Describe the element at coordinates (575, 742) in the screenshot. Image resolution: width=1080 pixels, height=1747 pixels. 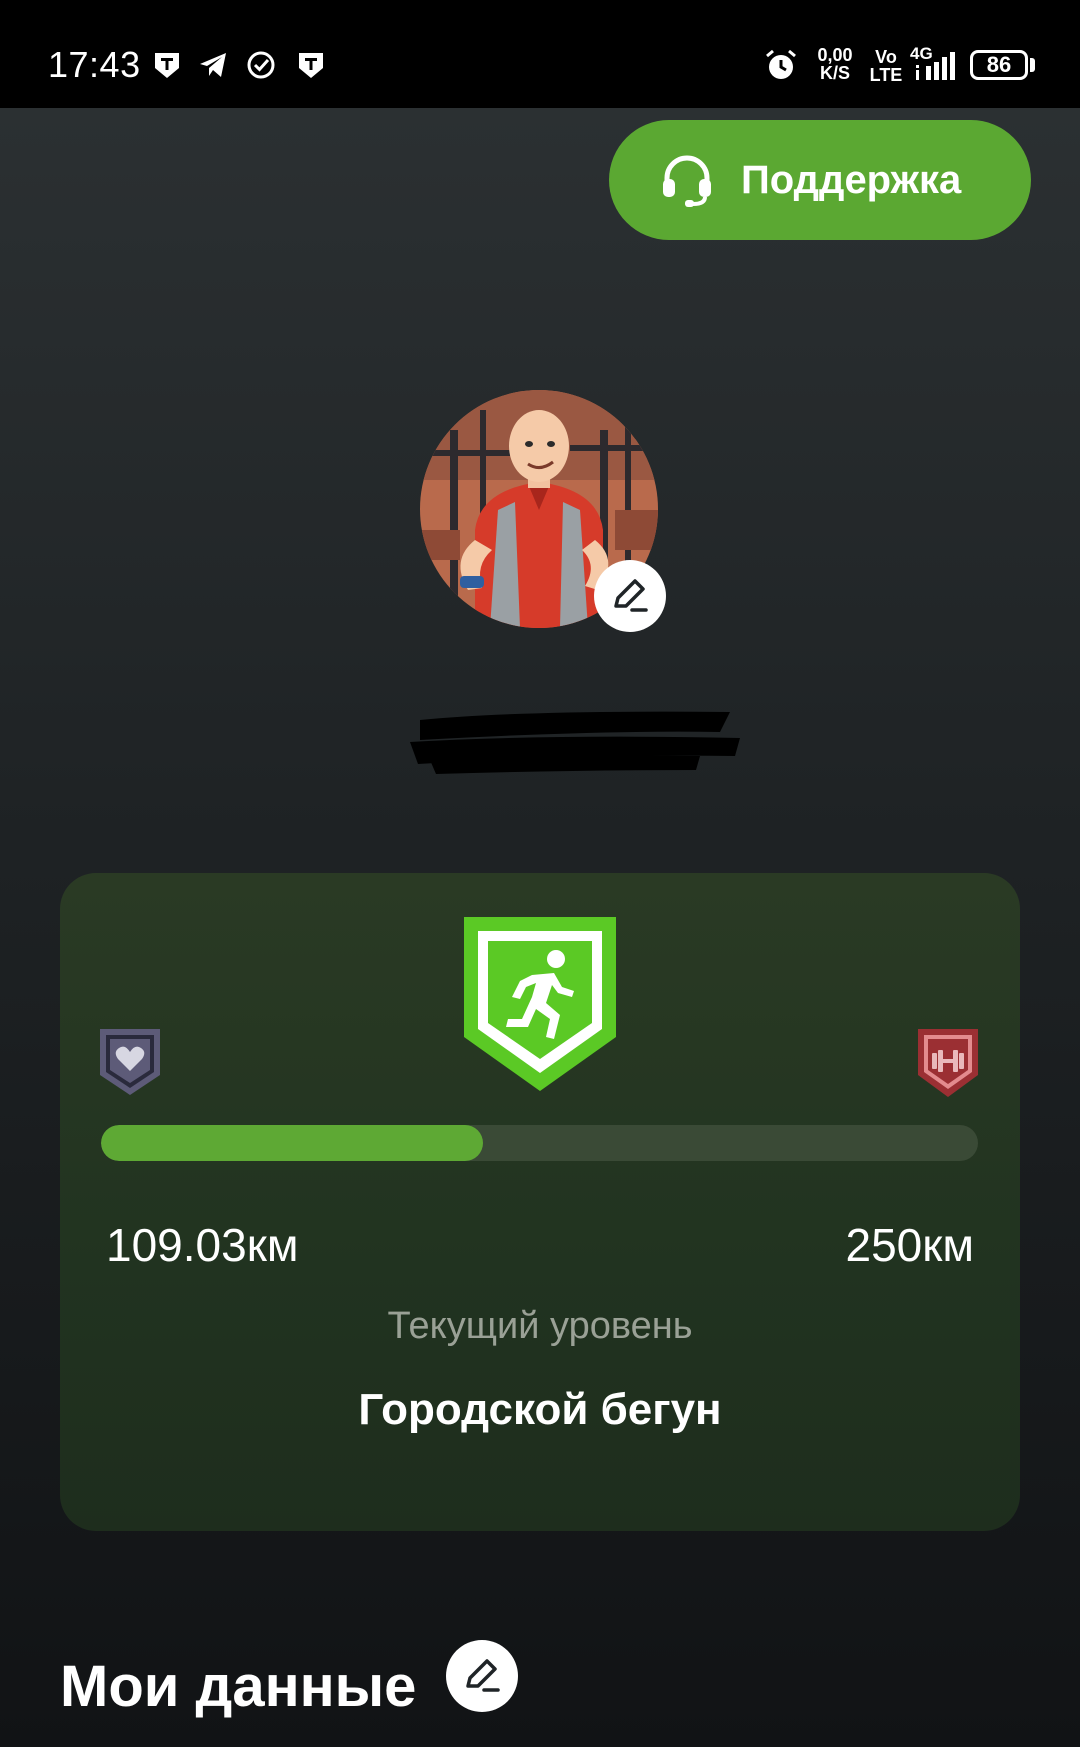
I see `user-name-redacted` at that location.